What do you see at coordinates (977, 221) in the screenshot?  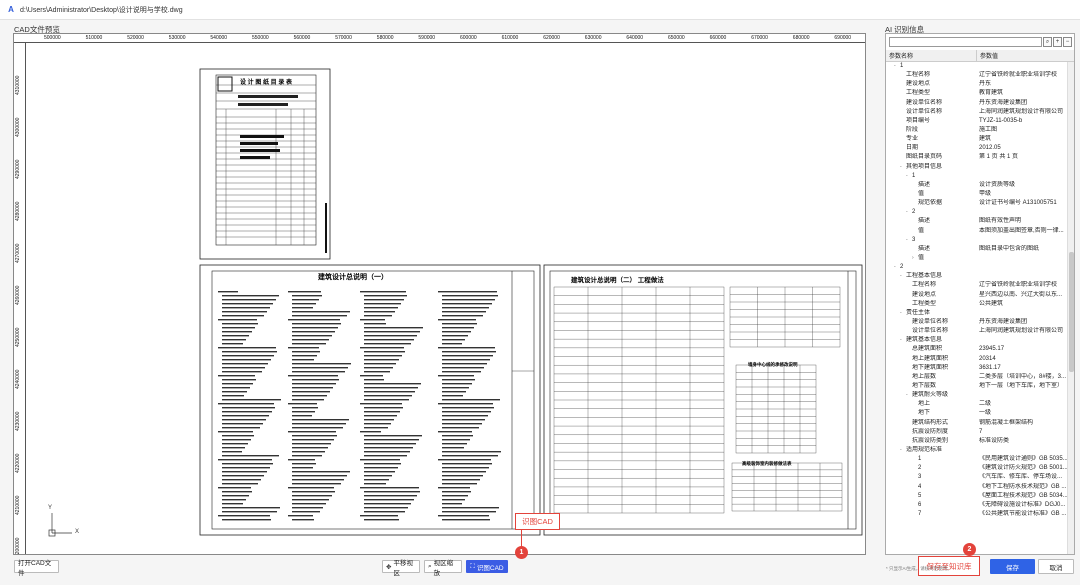 I see `ai-row: 描述 图纸有效性声明` at bounding box center [977, 221].